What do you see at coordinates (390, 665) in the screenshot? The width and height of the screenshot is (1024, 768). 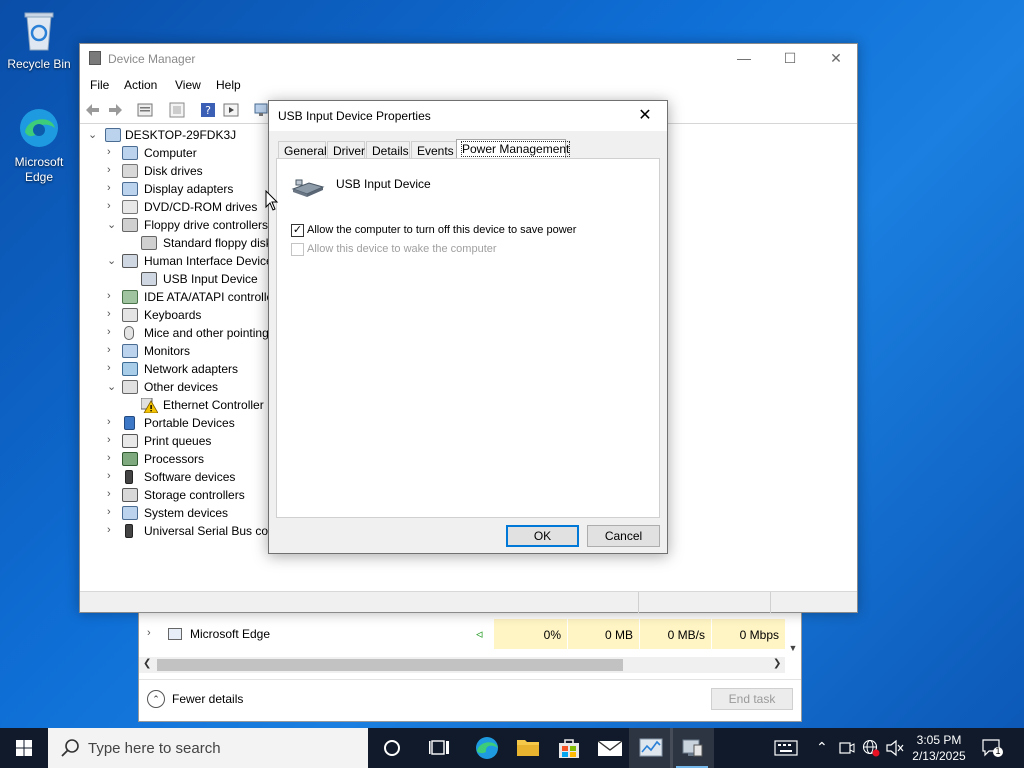 I see `scroll-thumb` at bounding box center [390, 665].